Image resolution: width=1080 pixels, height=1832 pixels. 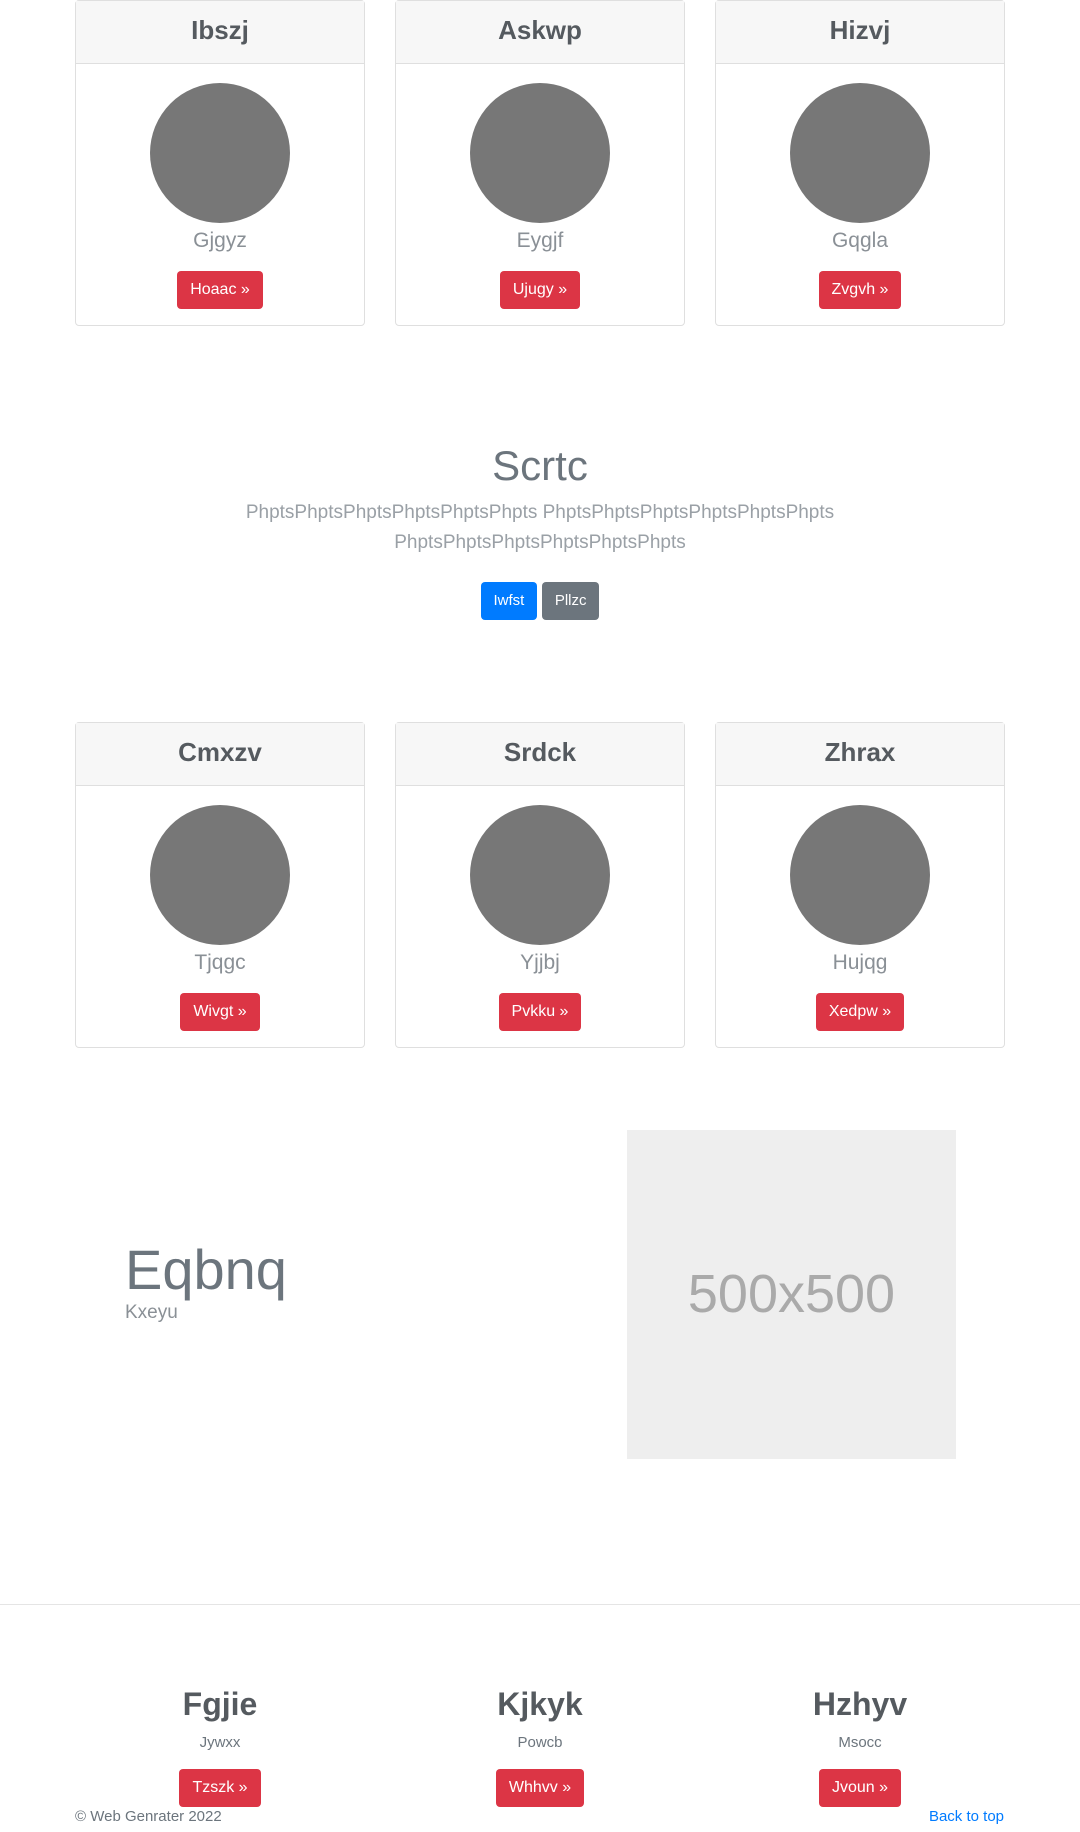 I want to click on card-title: Askwp, so click(x=540, y=32).